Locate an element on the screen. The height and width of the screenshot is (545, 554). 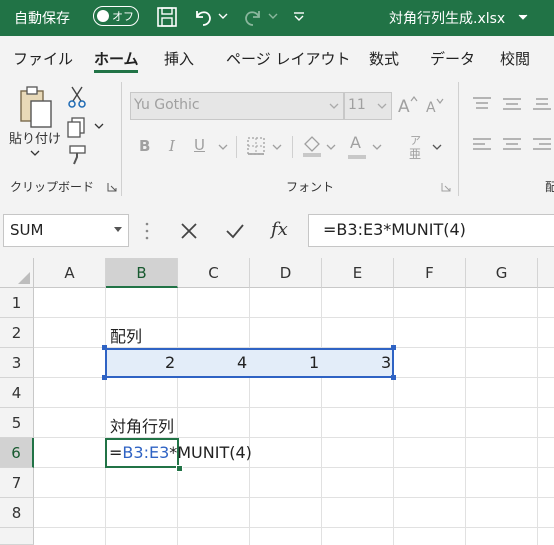
tab-insert: 挿入 is located at coordinates (179, 58).